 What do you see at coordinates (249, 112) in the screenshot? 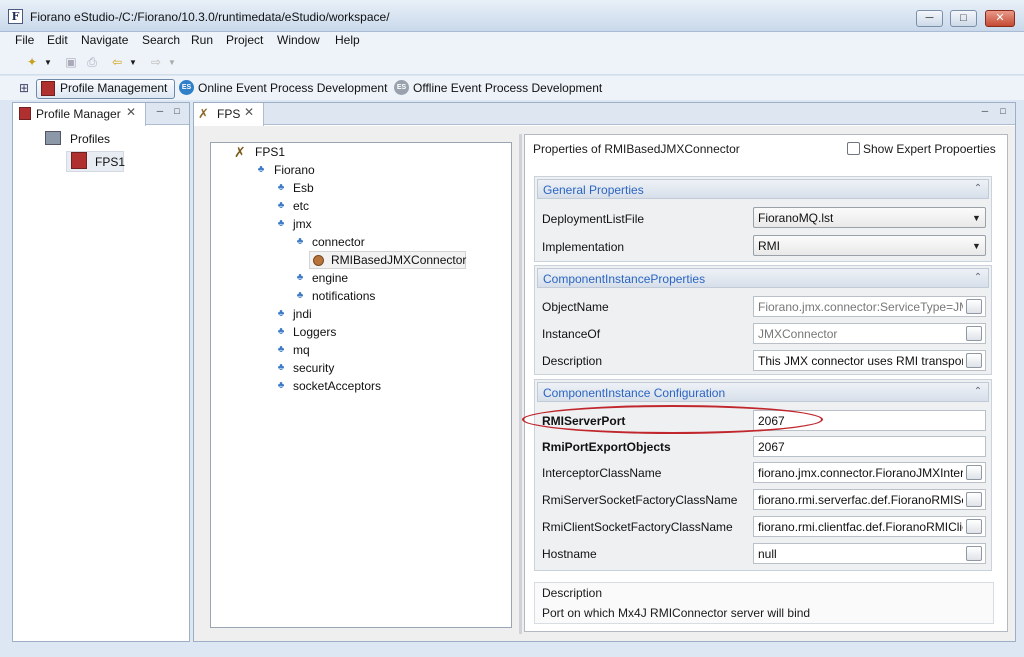
I see `close-fps-tab-icon: ✕` at bounding box center [249, 112].